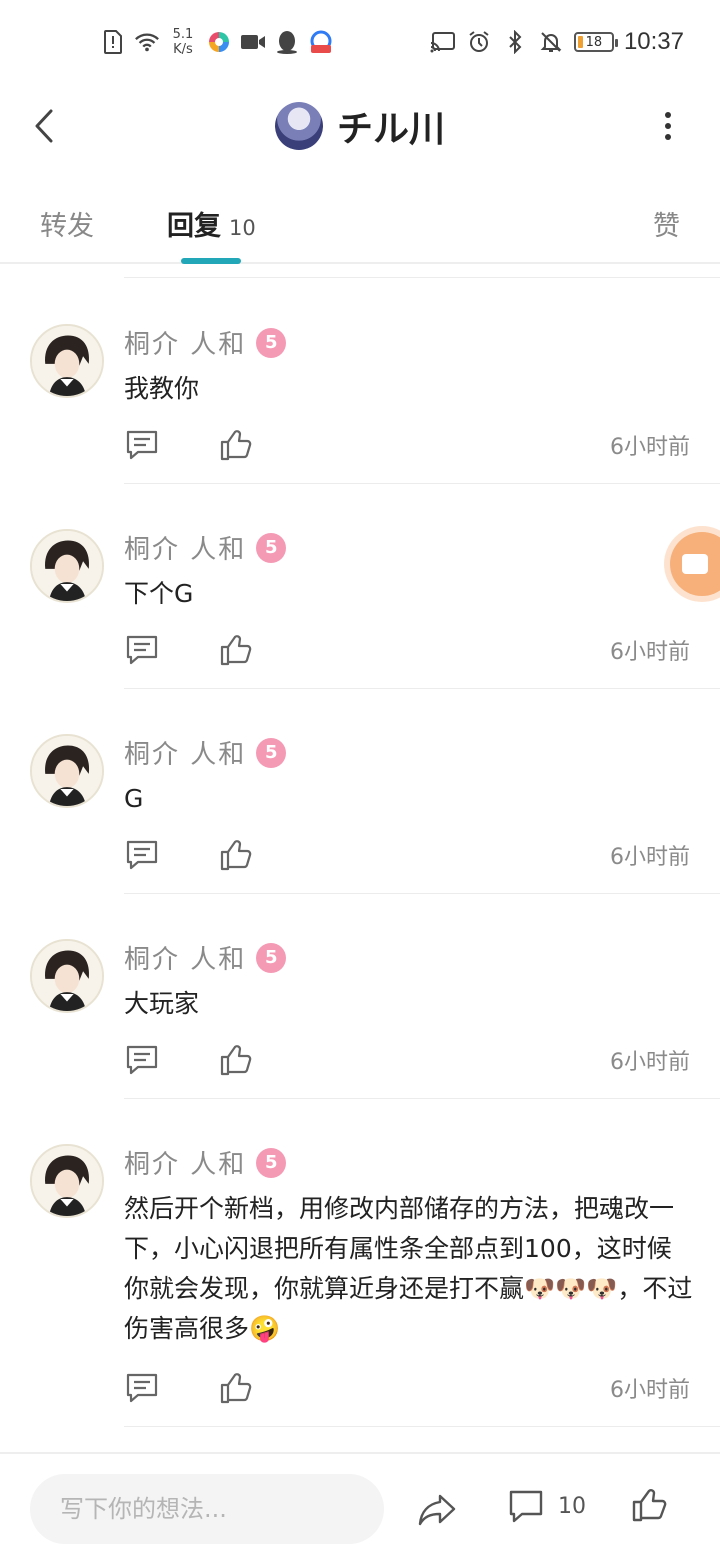 The width and height of the screenshot is (720, 1560). Describe the element at coordinates (211, 223) in the screenshot. I see `tab-reply: 回复 10` at that location.